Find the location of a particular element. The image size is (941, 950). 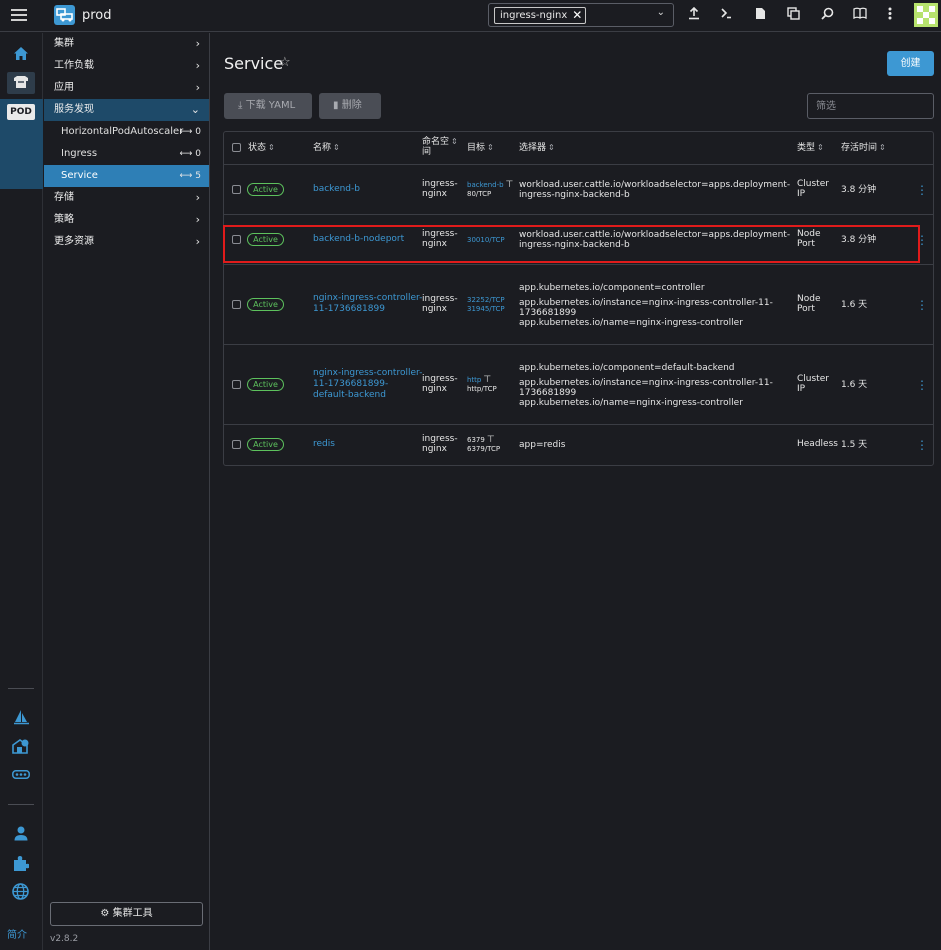

service-name-link: redis is located at coordinates (324, 444).